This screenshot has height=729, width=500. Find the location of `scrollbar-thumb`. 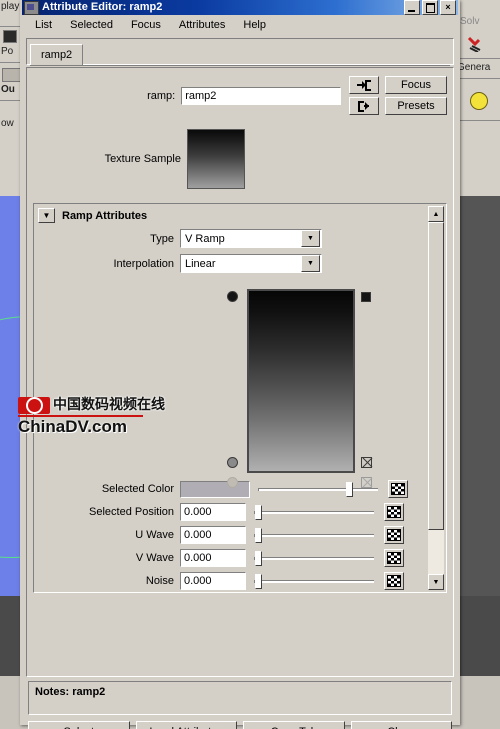

scrollbar-thumb is located at coordinates (436, 376).